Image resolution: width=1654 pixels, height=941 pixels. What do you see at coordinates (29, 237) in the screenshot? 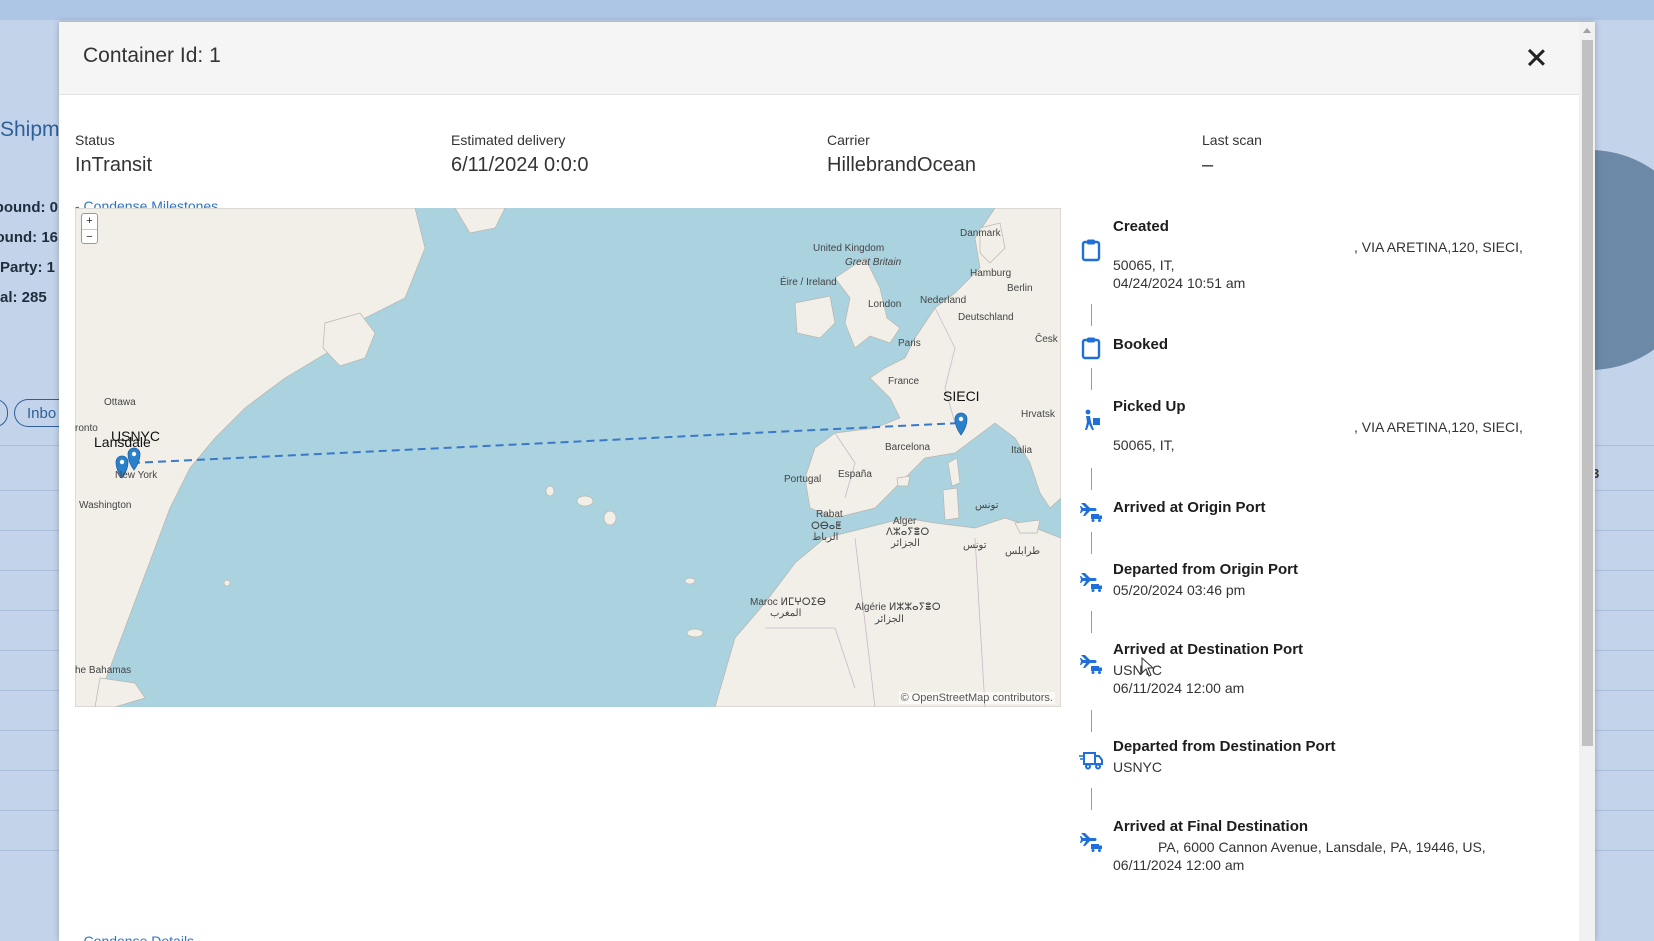
I see `background-stat: ound: 16` at bounding box center [29, 237].